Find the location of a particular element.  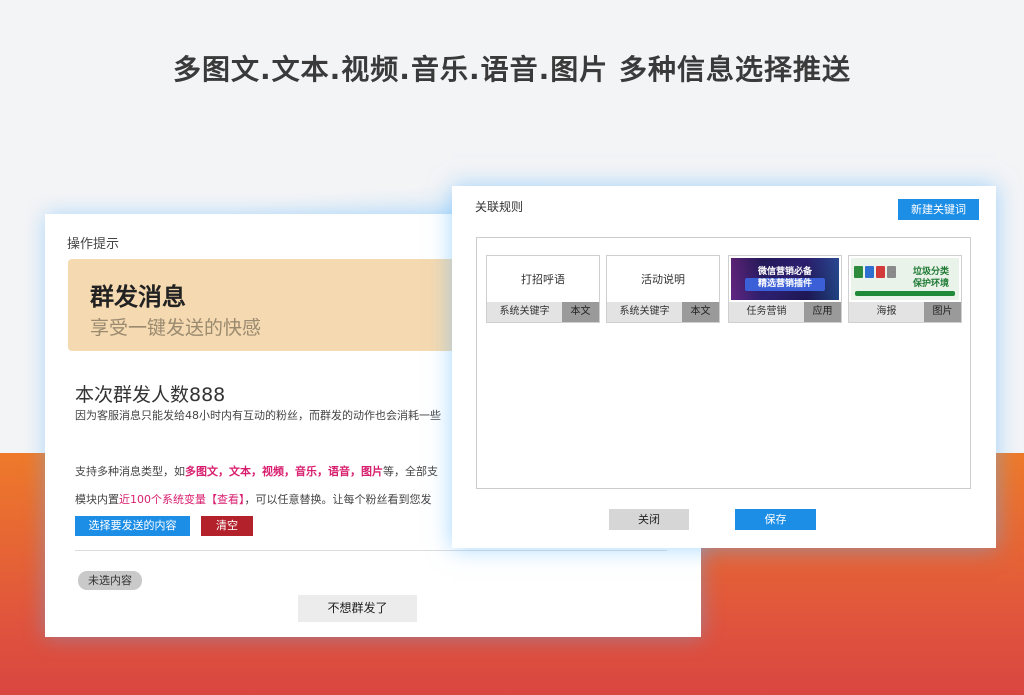

divider is located at coordinates (371, 550).